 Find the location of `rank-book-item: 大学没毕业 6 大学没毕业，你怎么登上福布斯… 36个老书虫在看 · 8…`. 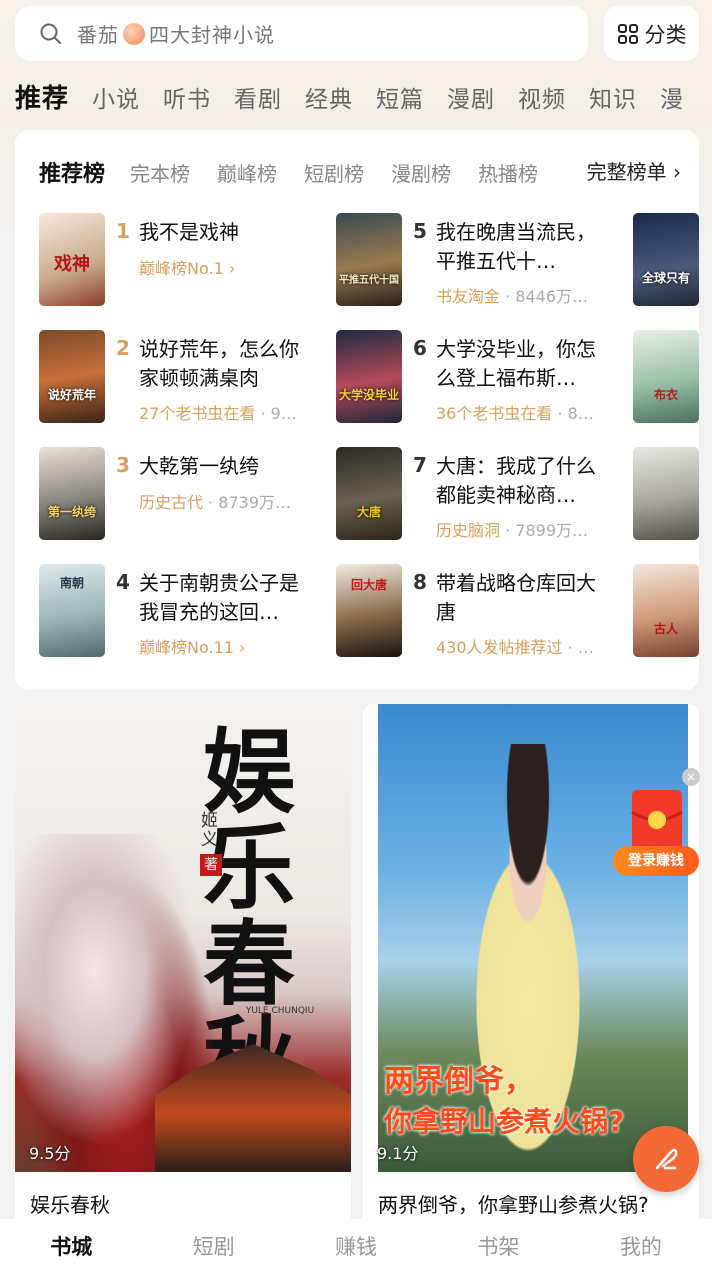

rank-book-item: 大学没毕业 6 大学没毕业，你怎么登上福布斯… 36个老书虫在看 · 8… is located at coordinates (481, 377).